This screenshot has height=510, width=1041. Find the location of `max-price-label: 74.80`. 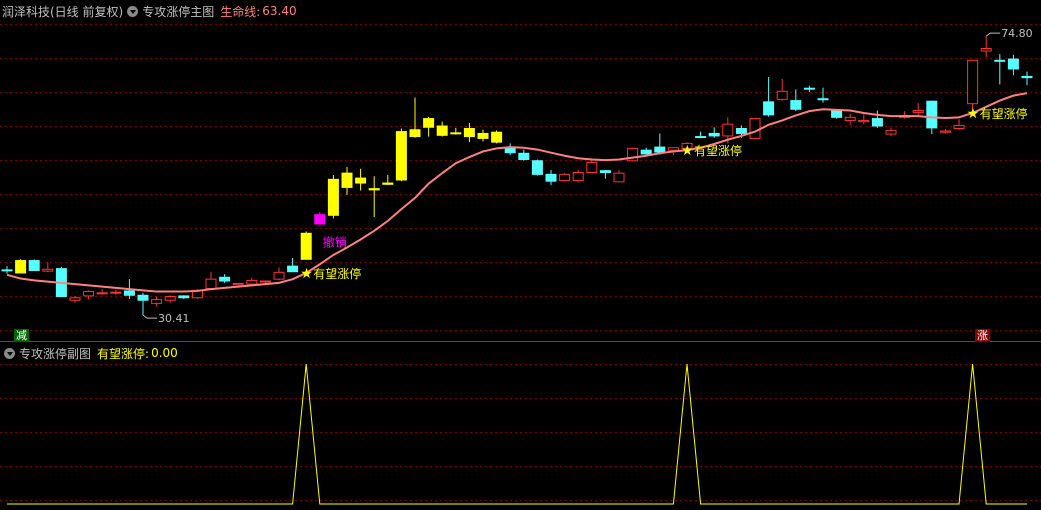

max-price-label: 74.80 is located at coordinates (1016, 33).